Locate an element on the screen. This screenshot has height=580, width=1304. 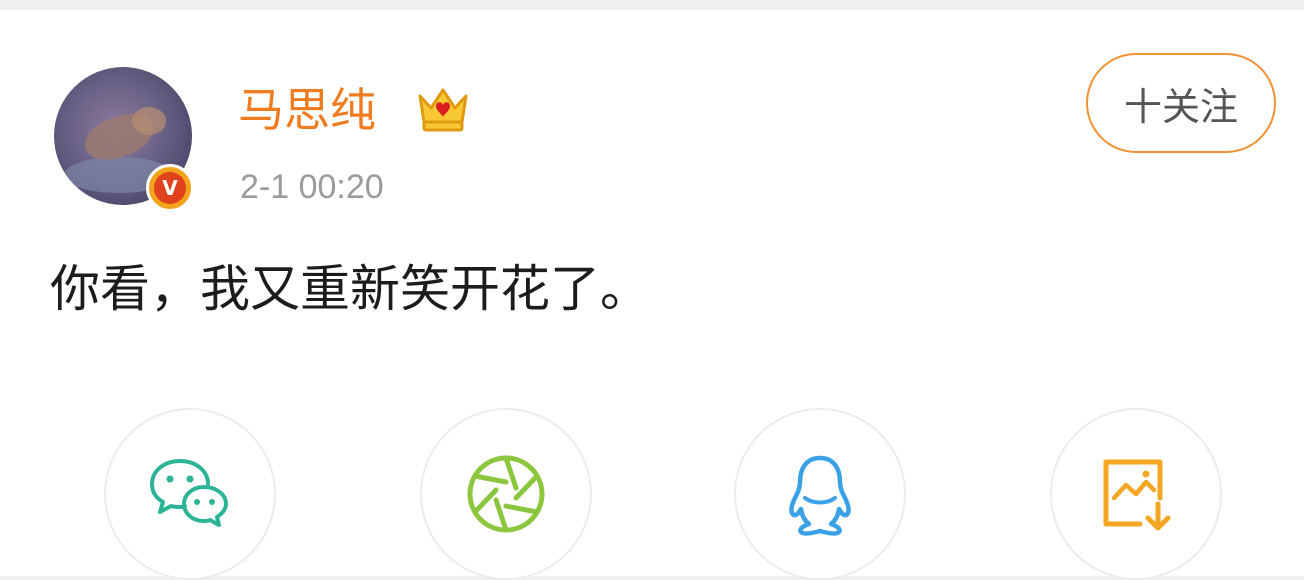
moments-aperture-icon is located at coordinates (506, 494).